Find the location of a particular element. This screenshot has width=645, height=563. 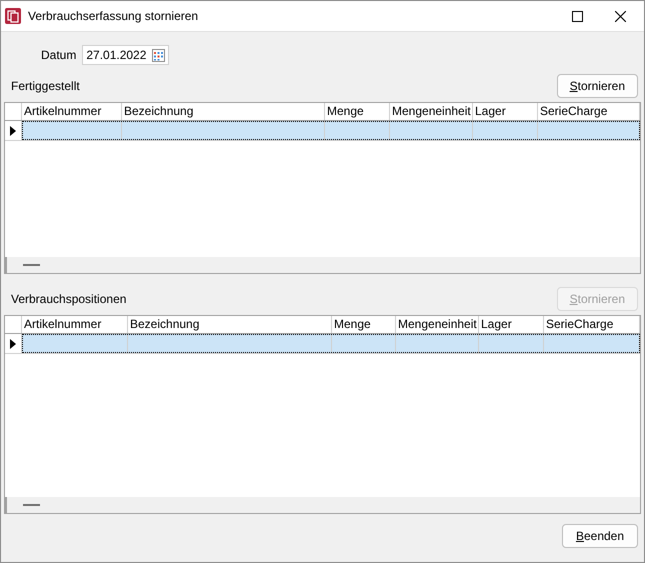

maximize-icon is located at coordinates (577, 16).